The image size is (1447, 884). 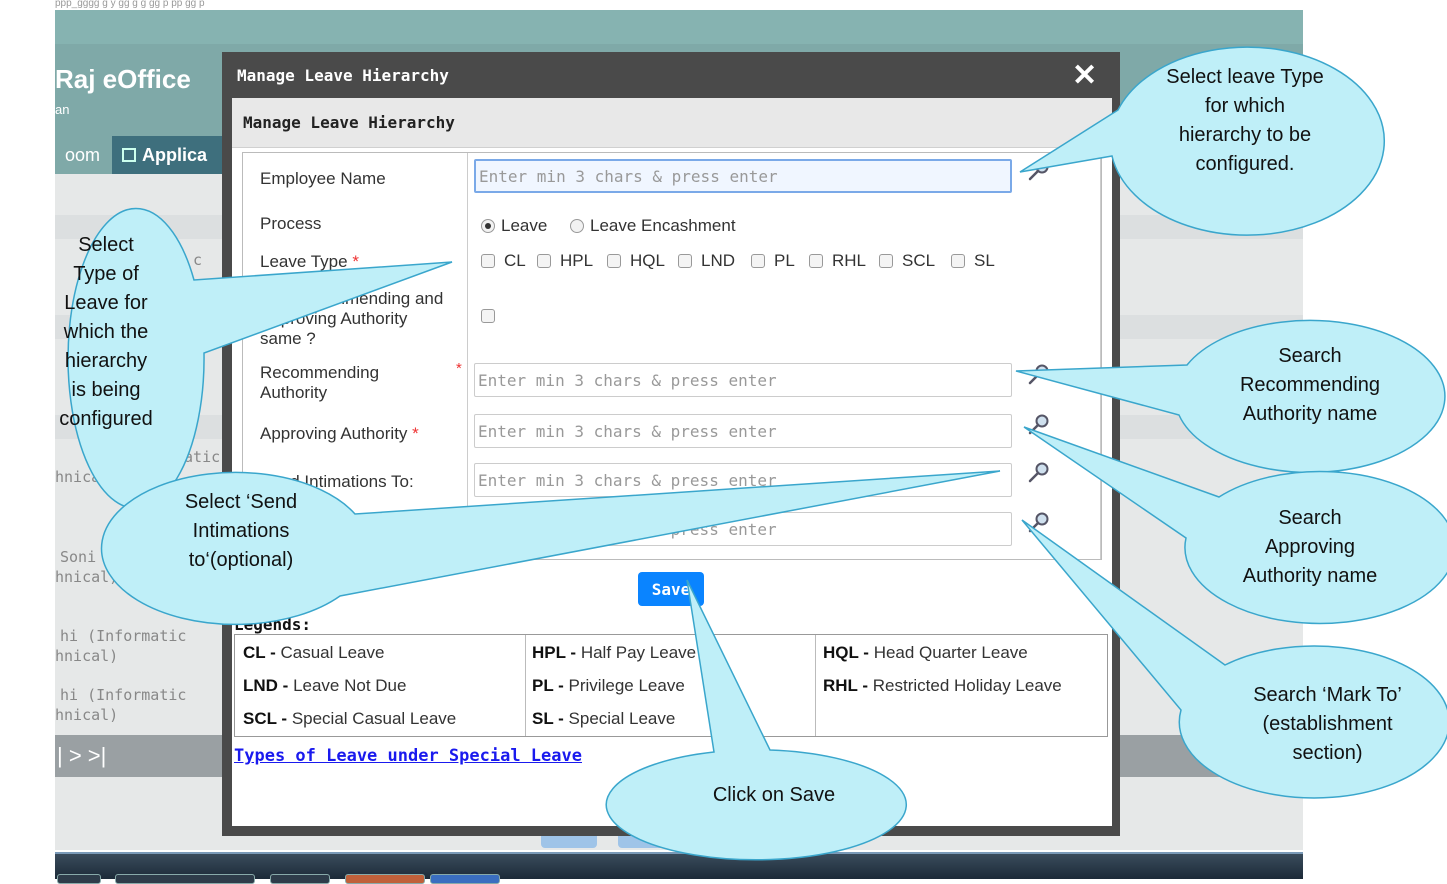 I want to click on callout-line: Search, so click(x=1310, y=518).